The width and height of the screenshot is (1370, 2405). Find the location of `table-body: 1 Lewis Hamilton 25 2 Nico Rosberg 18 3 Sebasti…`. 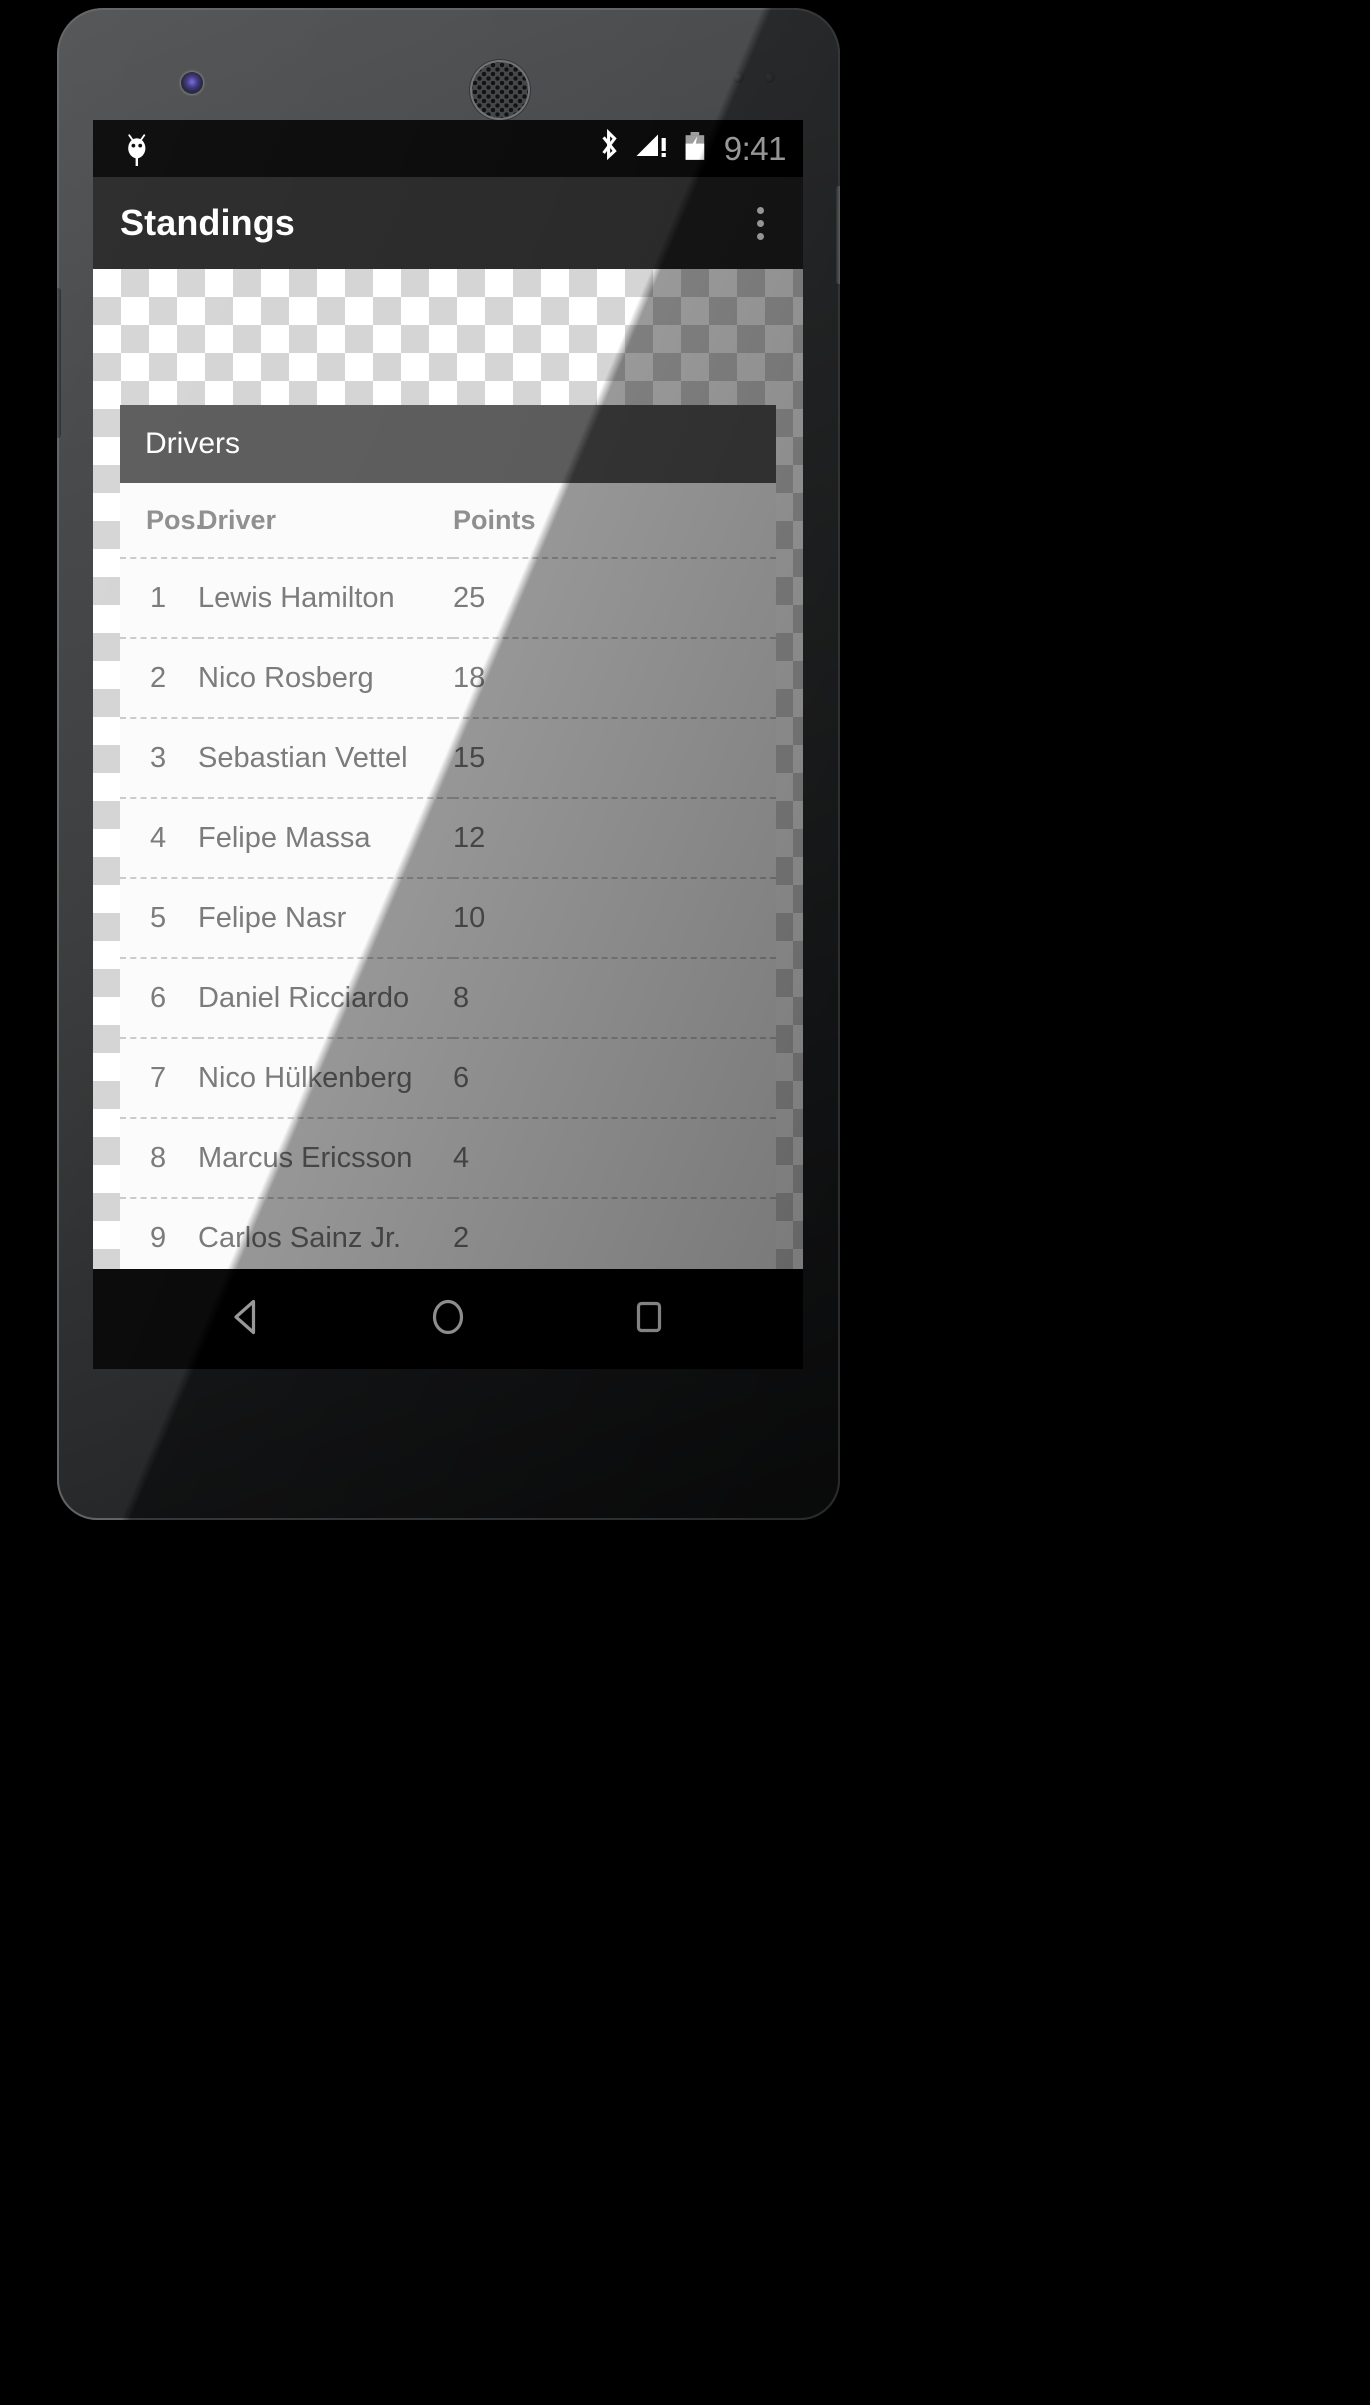

table-body: 1 Lewis Hamilton 25 2 Nico Rosberg 18 3 Sebasti… is located at coordinates (448, 913).